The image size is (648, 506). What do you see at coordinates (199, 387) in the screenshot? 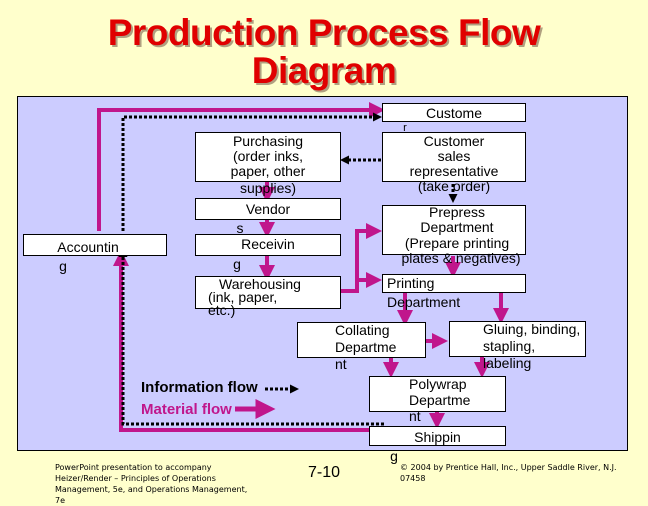
I see `legend-information-flow: Information flow` at bounding box center [199, 387].